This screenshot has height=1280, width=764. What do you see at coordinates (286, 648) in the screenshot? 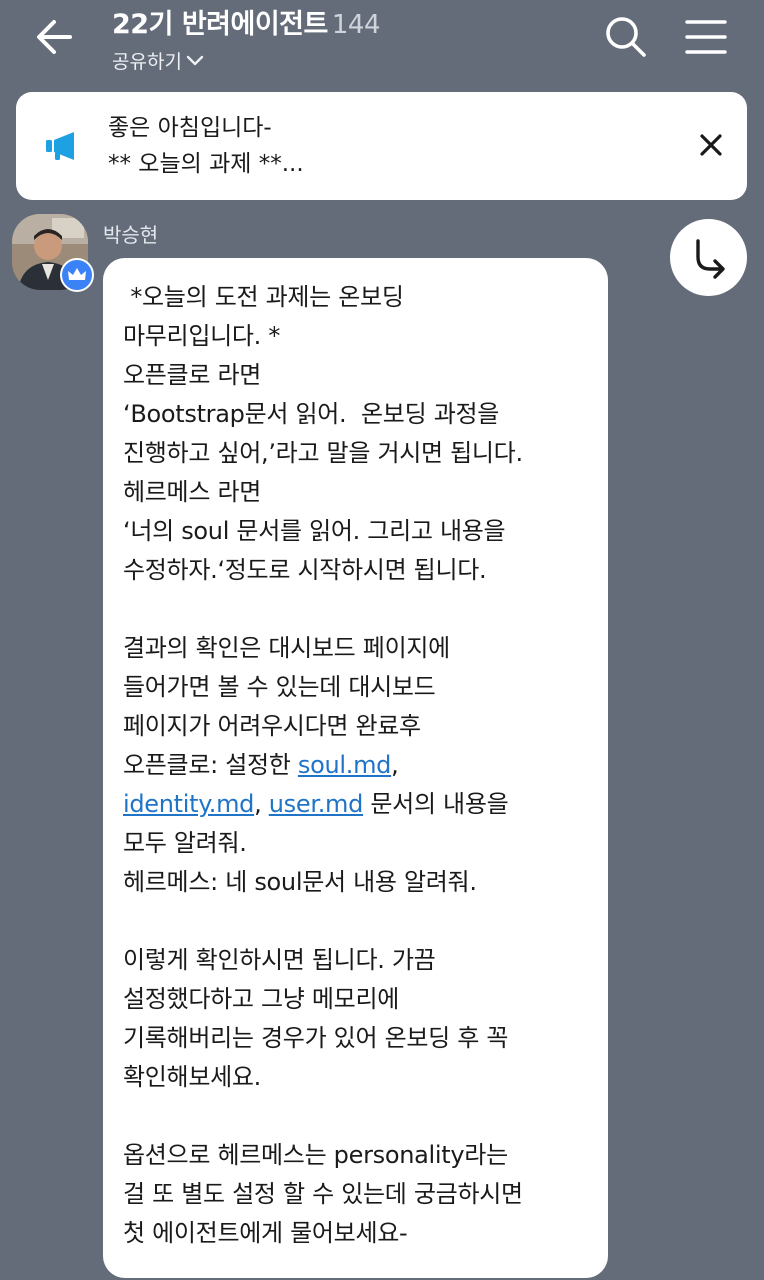
I see `message-line: 결과의 확인은 대시보드 페이지에` at bounding box center [286, 648].